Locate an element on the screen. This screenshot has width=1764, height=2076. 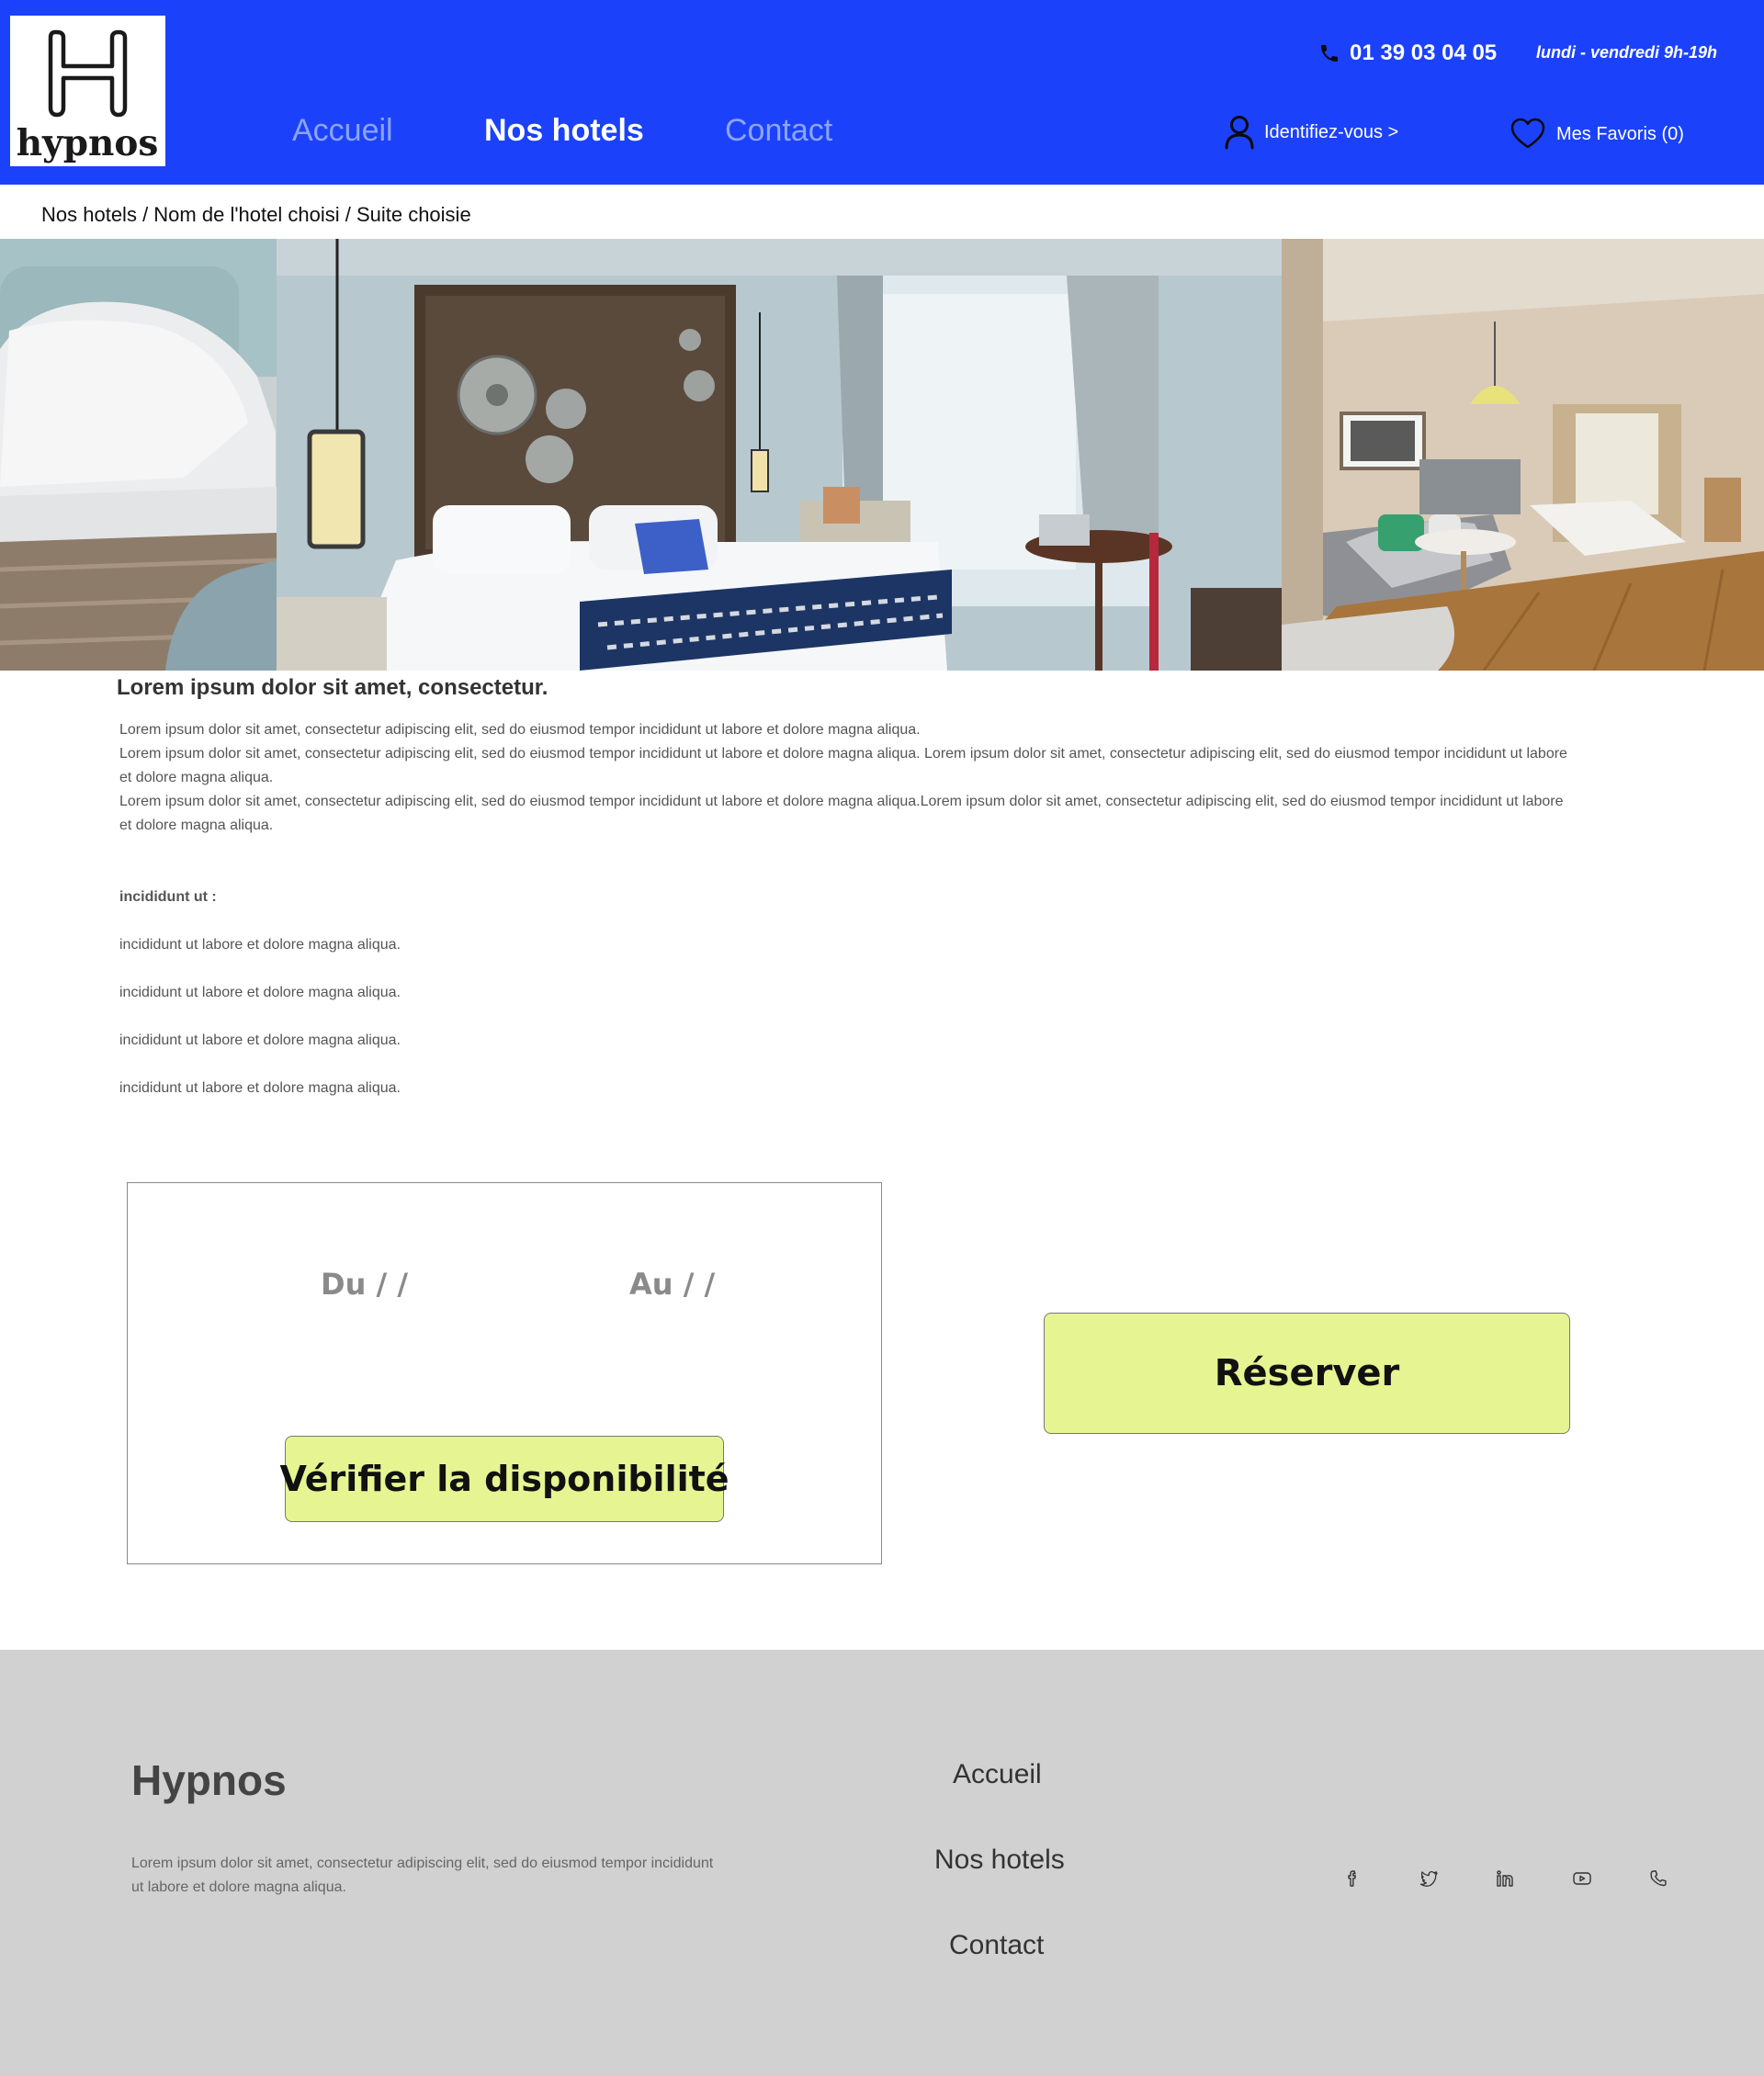
login-link: Identifiez-vous > is located at coordinates (1311, 132).